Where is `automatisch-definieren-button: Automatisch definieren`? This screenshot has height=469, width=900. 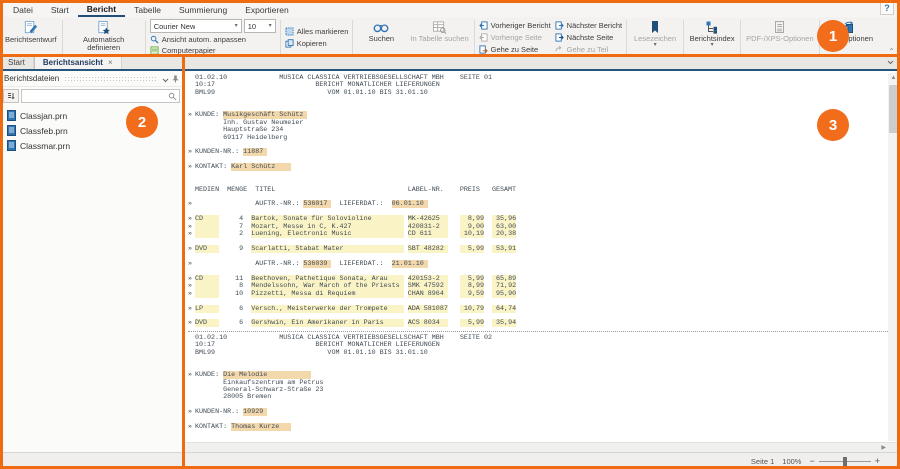 automatisch-definieren-button: Automatisch definieren is located at coordinates (104, 37).